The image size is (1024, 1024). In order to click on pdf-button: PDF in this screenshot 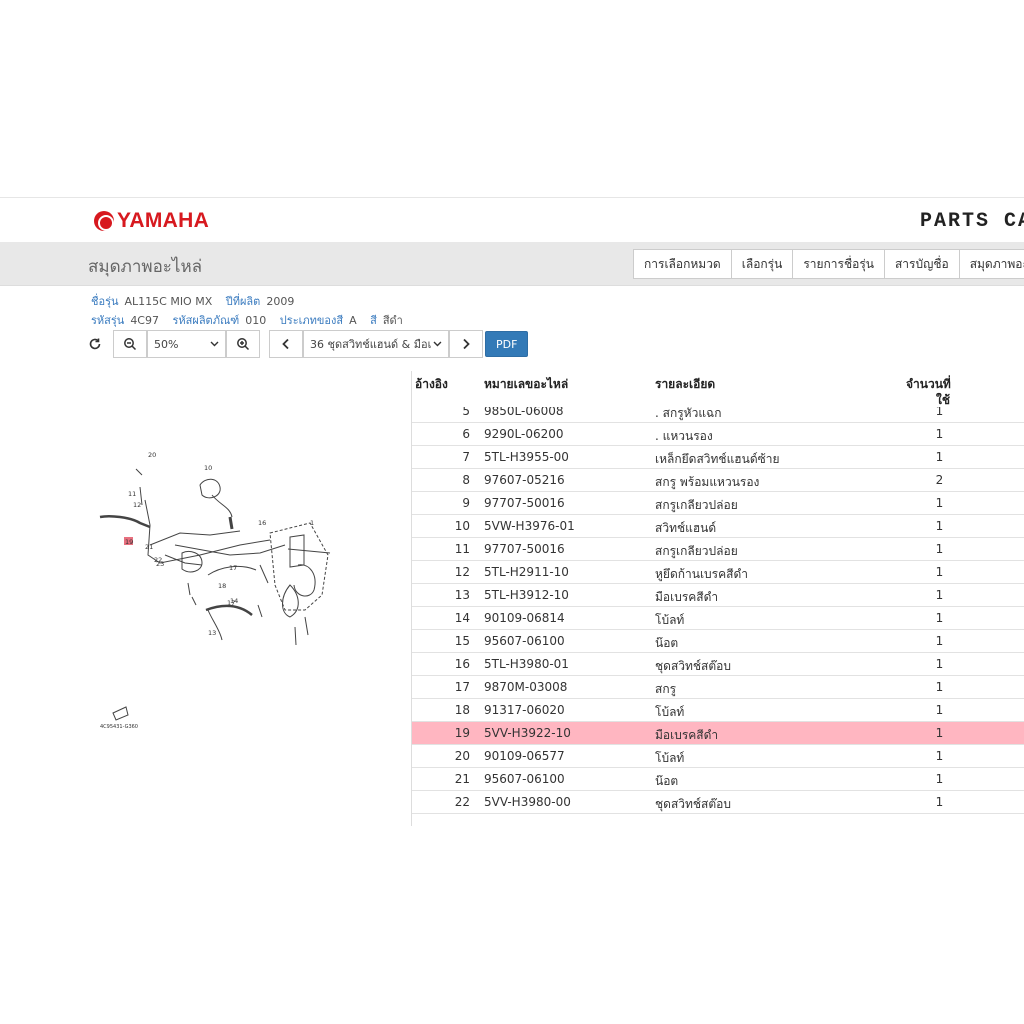, I will do `click(507, 344)`.